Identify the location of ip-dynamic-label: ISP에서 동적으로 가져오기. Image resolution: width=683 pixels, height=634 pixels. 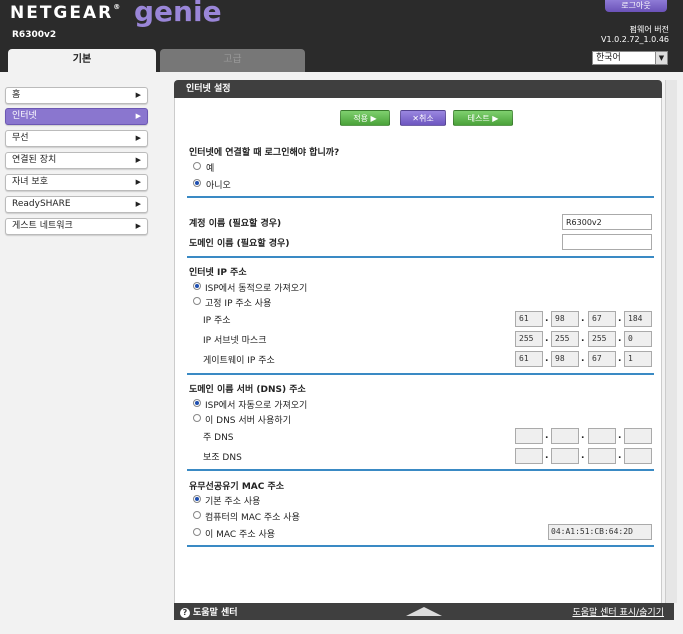
(256, 289).